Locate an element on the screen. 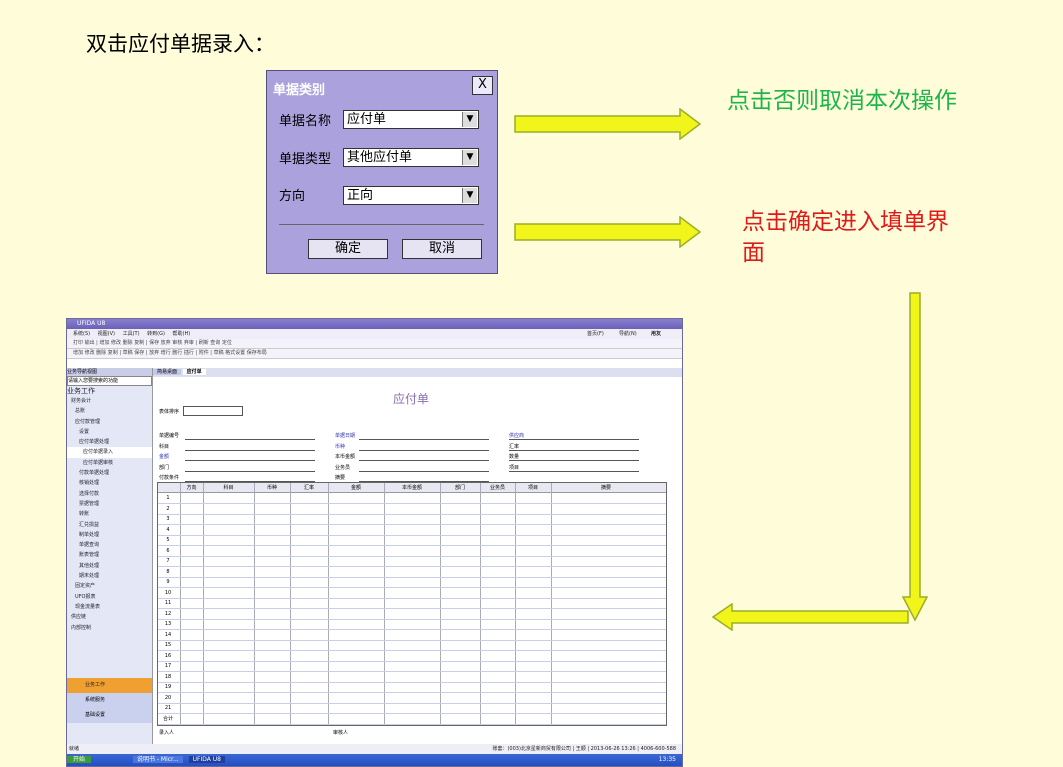  table-row: 16 is located at coordinates (412, 656).